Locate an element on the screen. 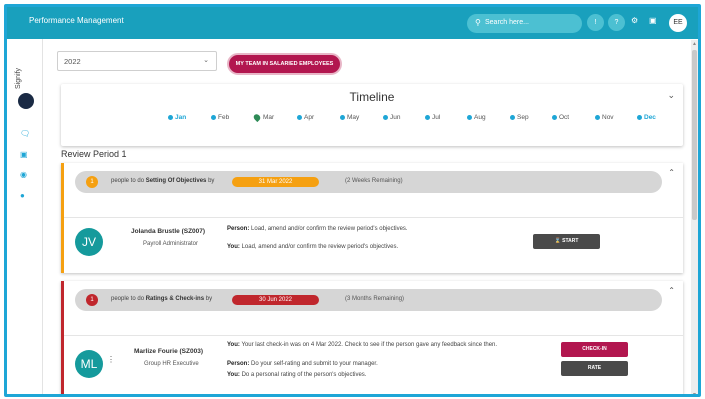 This screenshot has width=705, height=399. month-apr: Apr is located at coordinates (305, 117).